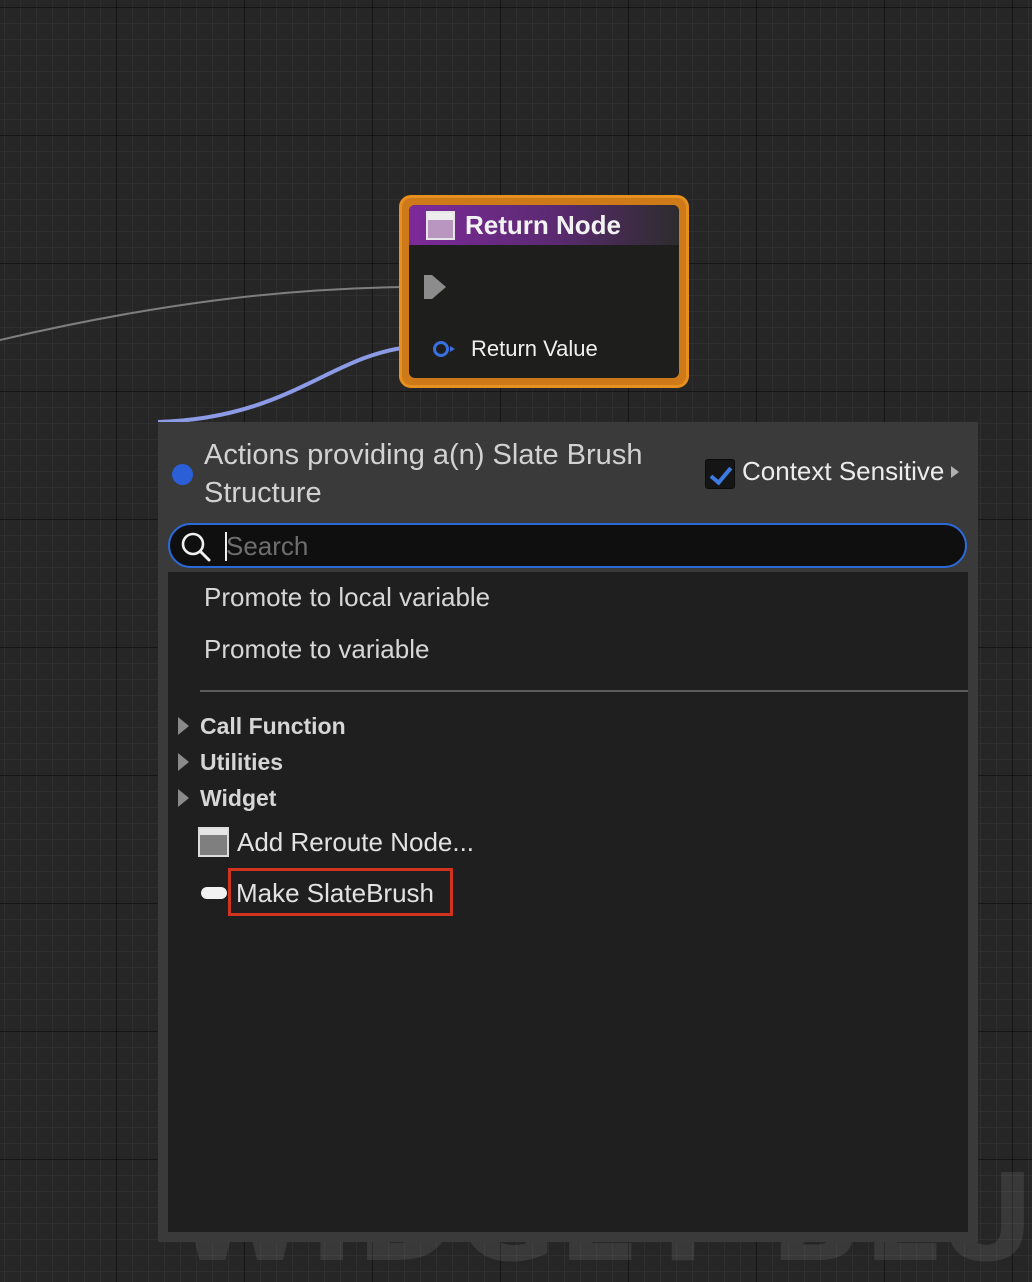 Image resolution: width=1032 pixels, height=1282 pixels. I want to click on return-node-body: Return Node Return Value, so click(544, 291).